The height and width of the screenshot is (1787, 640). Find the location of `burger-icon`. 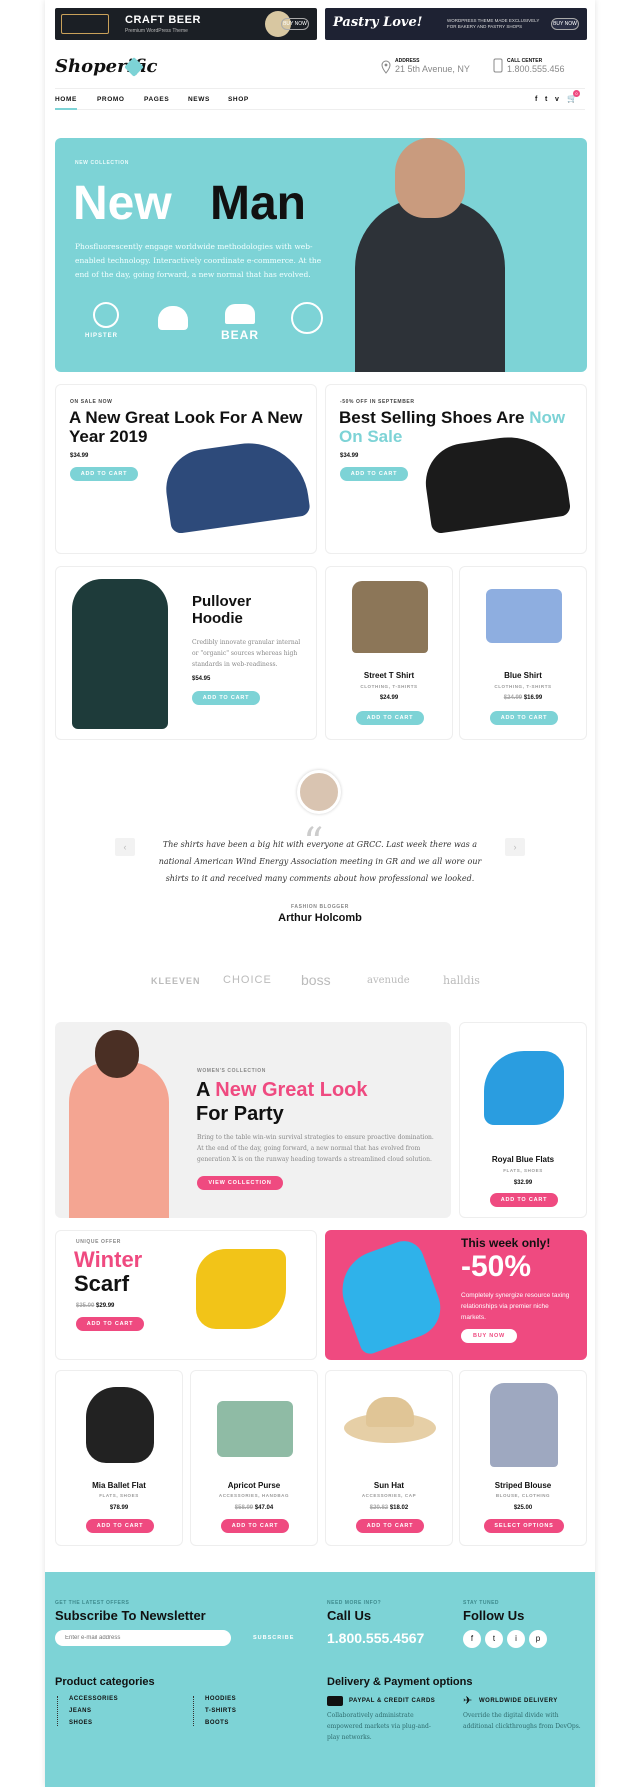

burger-icon is located at coordinates (173, 318).